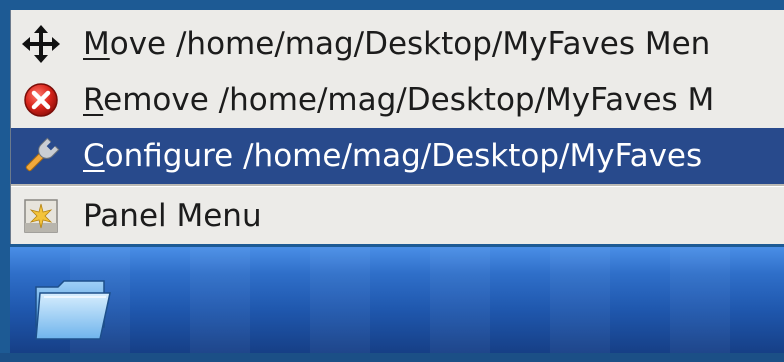 Image resolution: width=784 pixels, height=362 pixels. I want to click on accelerator-letter: C, so click(94, 156).